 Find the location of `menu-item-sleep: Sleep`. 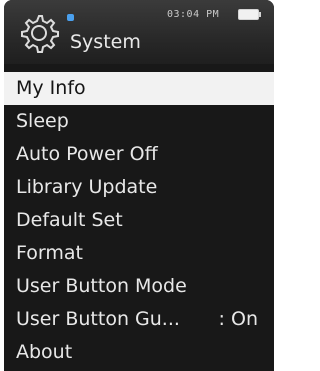

menu-item-sleep: Sleep is located at coordinates (139, 121).